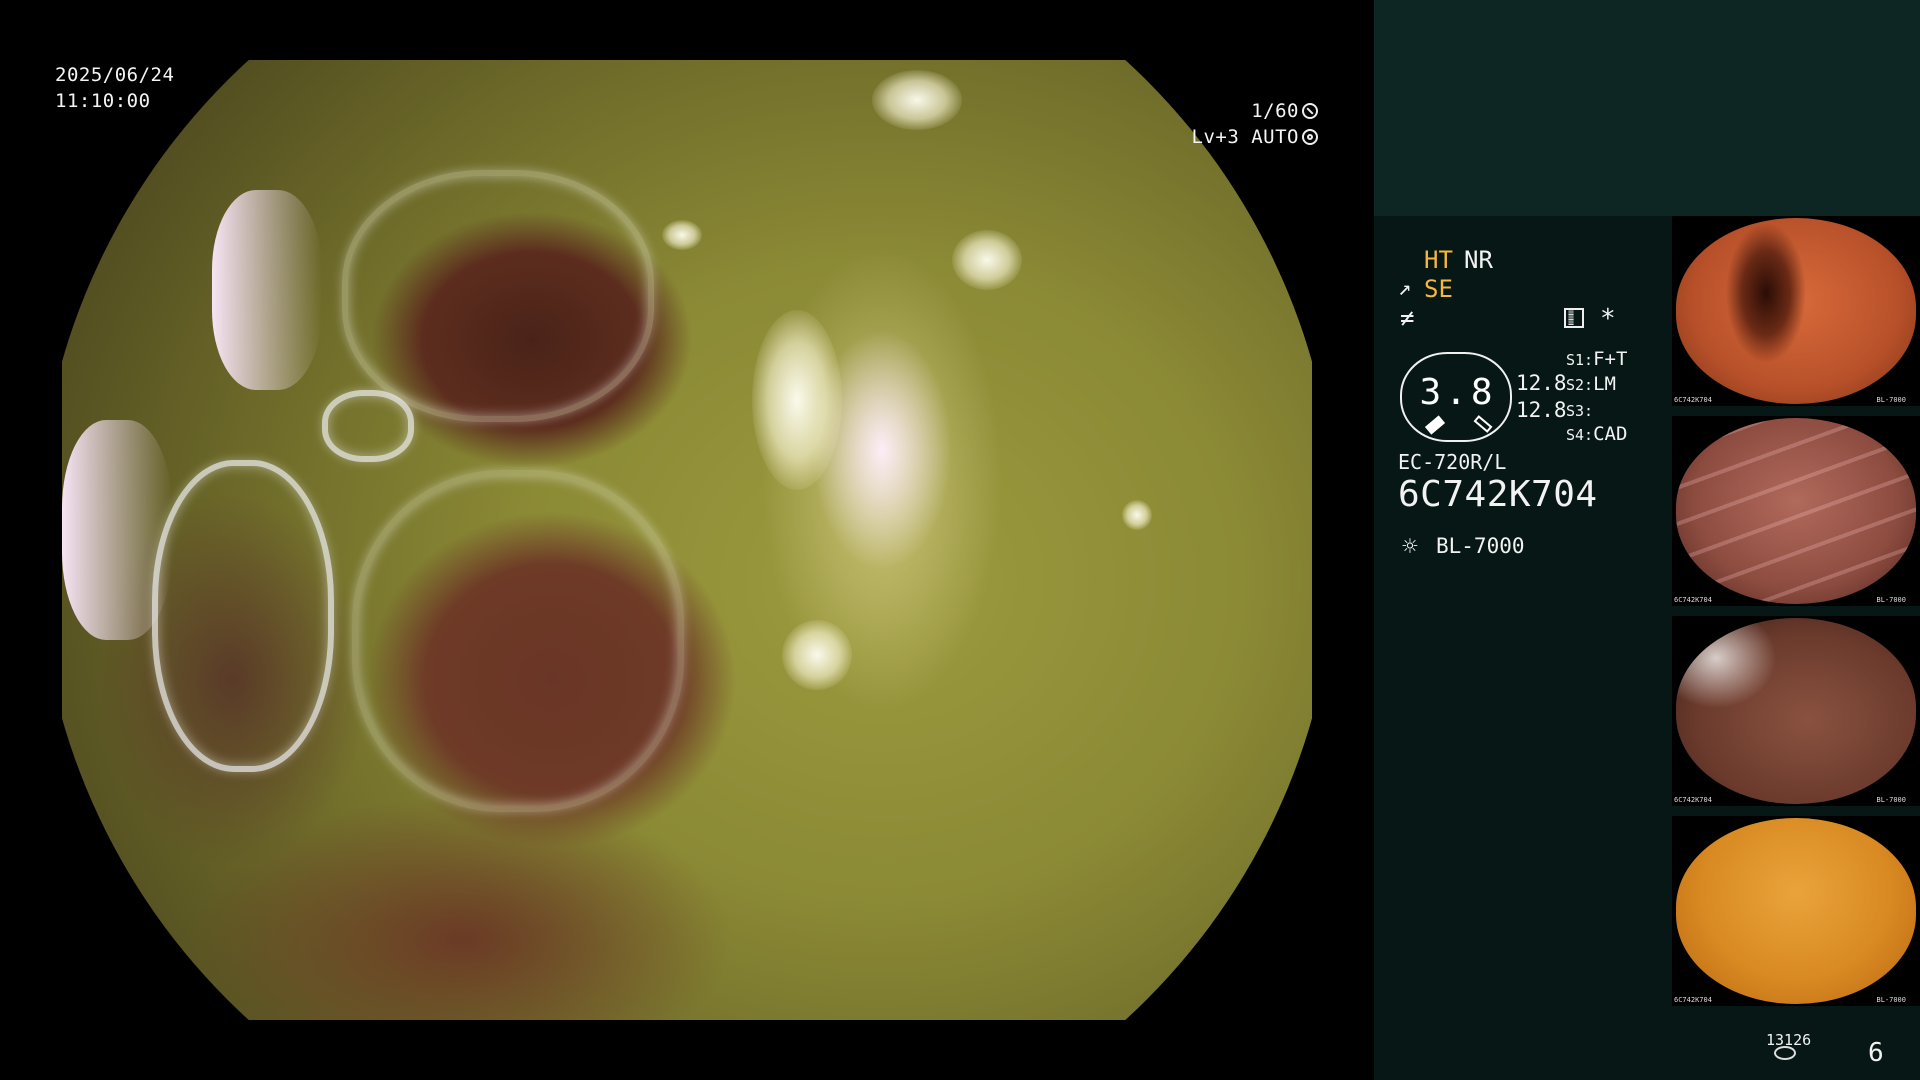 The width and height of the screenshot is (1920, 1080). I want to click on scope-icon: ↗, so click(1405, 288).